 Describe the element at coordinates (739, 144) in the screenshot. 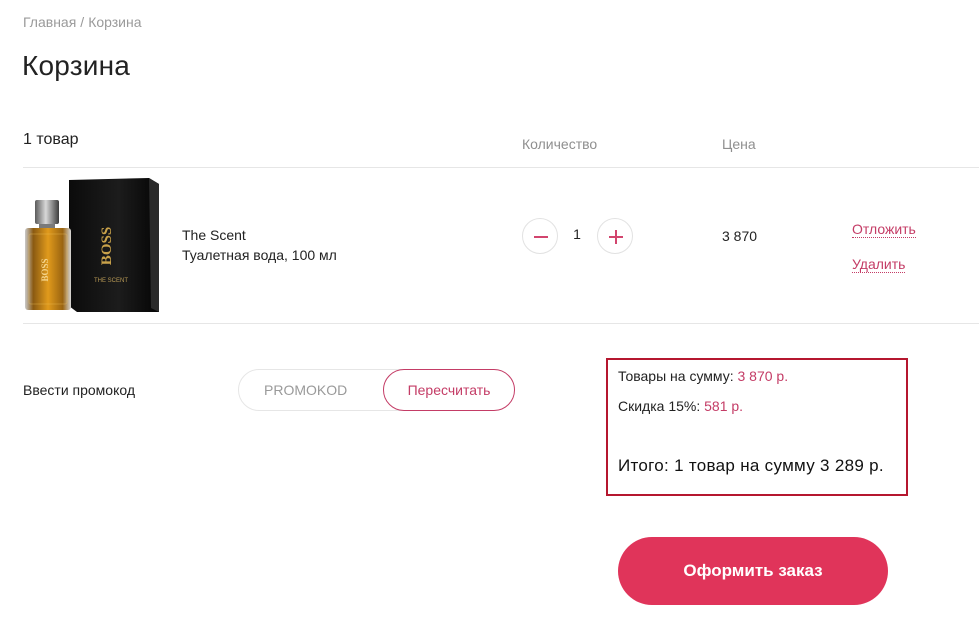

I see `column-header-price: Цена` at that location.